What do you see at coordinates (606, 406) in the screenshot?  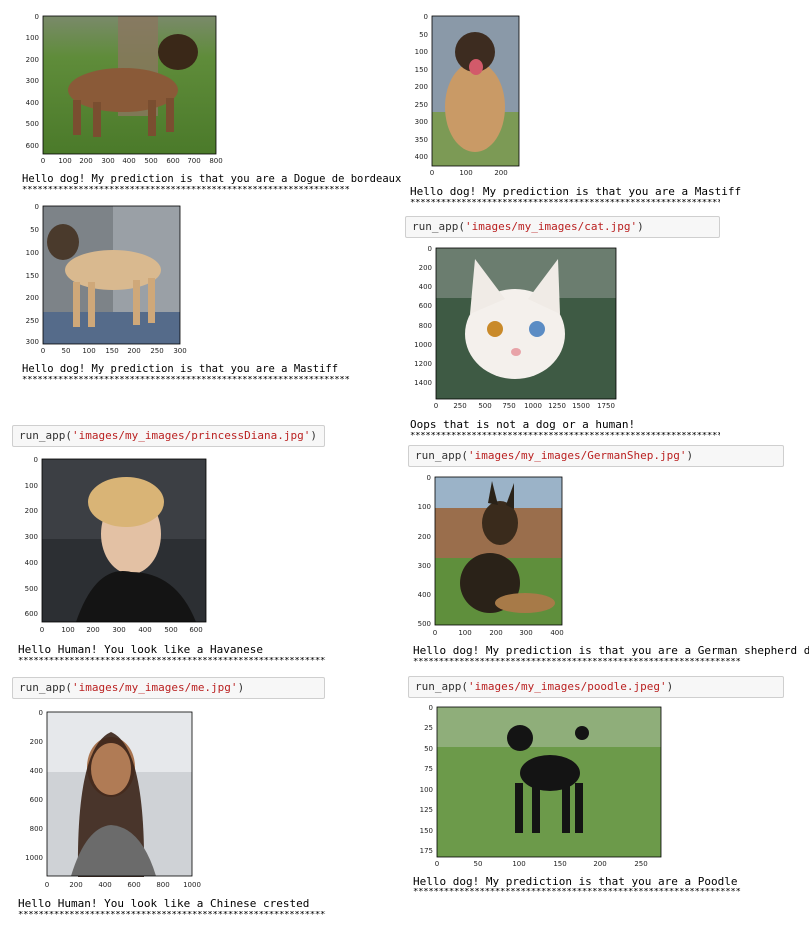 I see `svg-text: 1750` at bounding box center [606, 406].